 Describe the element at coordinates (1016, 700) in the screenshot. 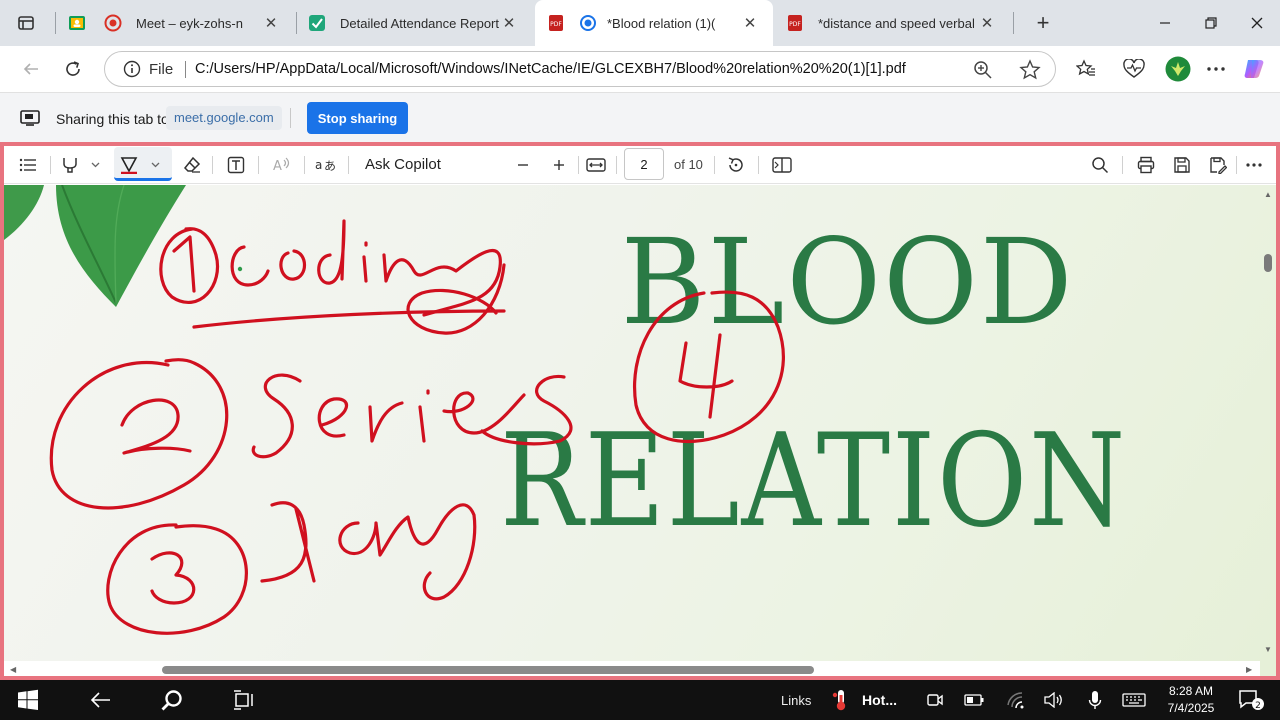

I see `network-icon` at that location.